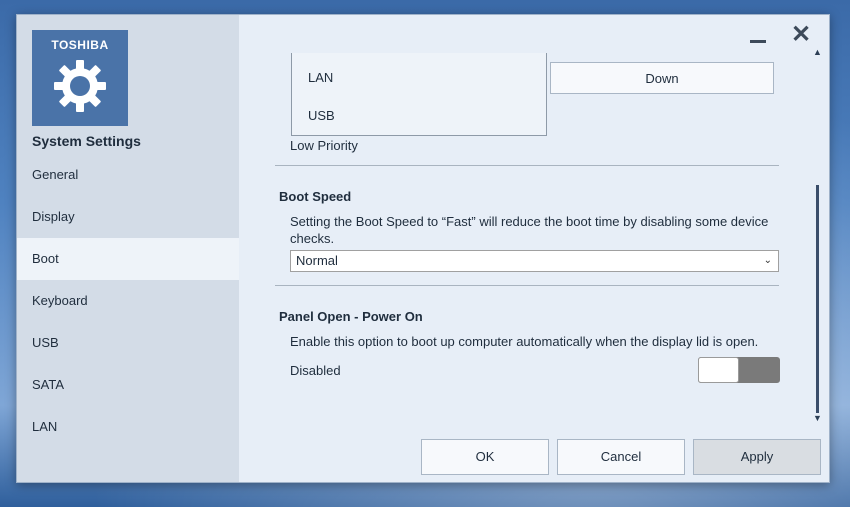 The image size is (850, 507). I want to click on panel-open-title: Panel Open - Power On, so click(351, 316).